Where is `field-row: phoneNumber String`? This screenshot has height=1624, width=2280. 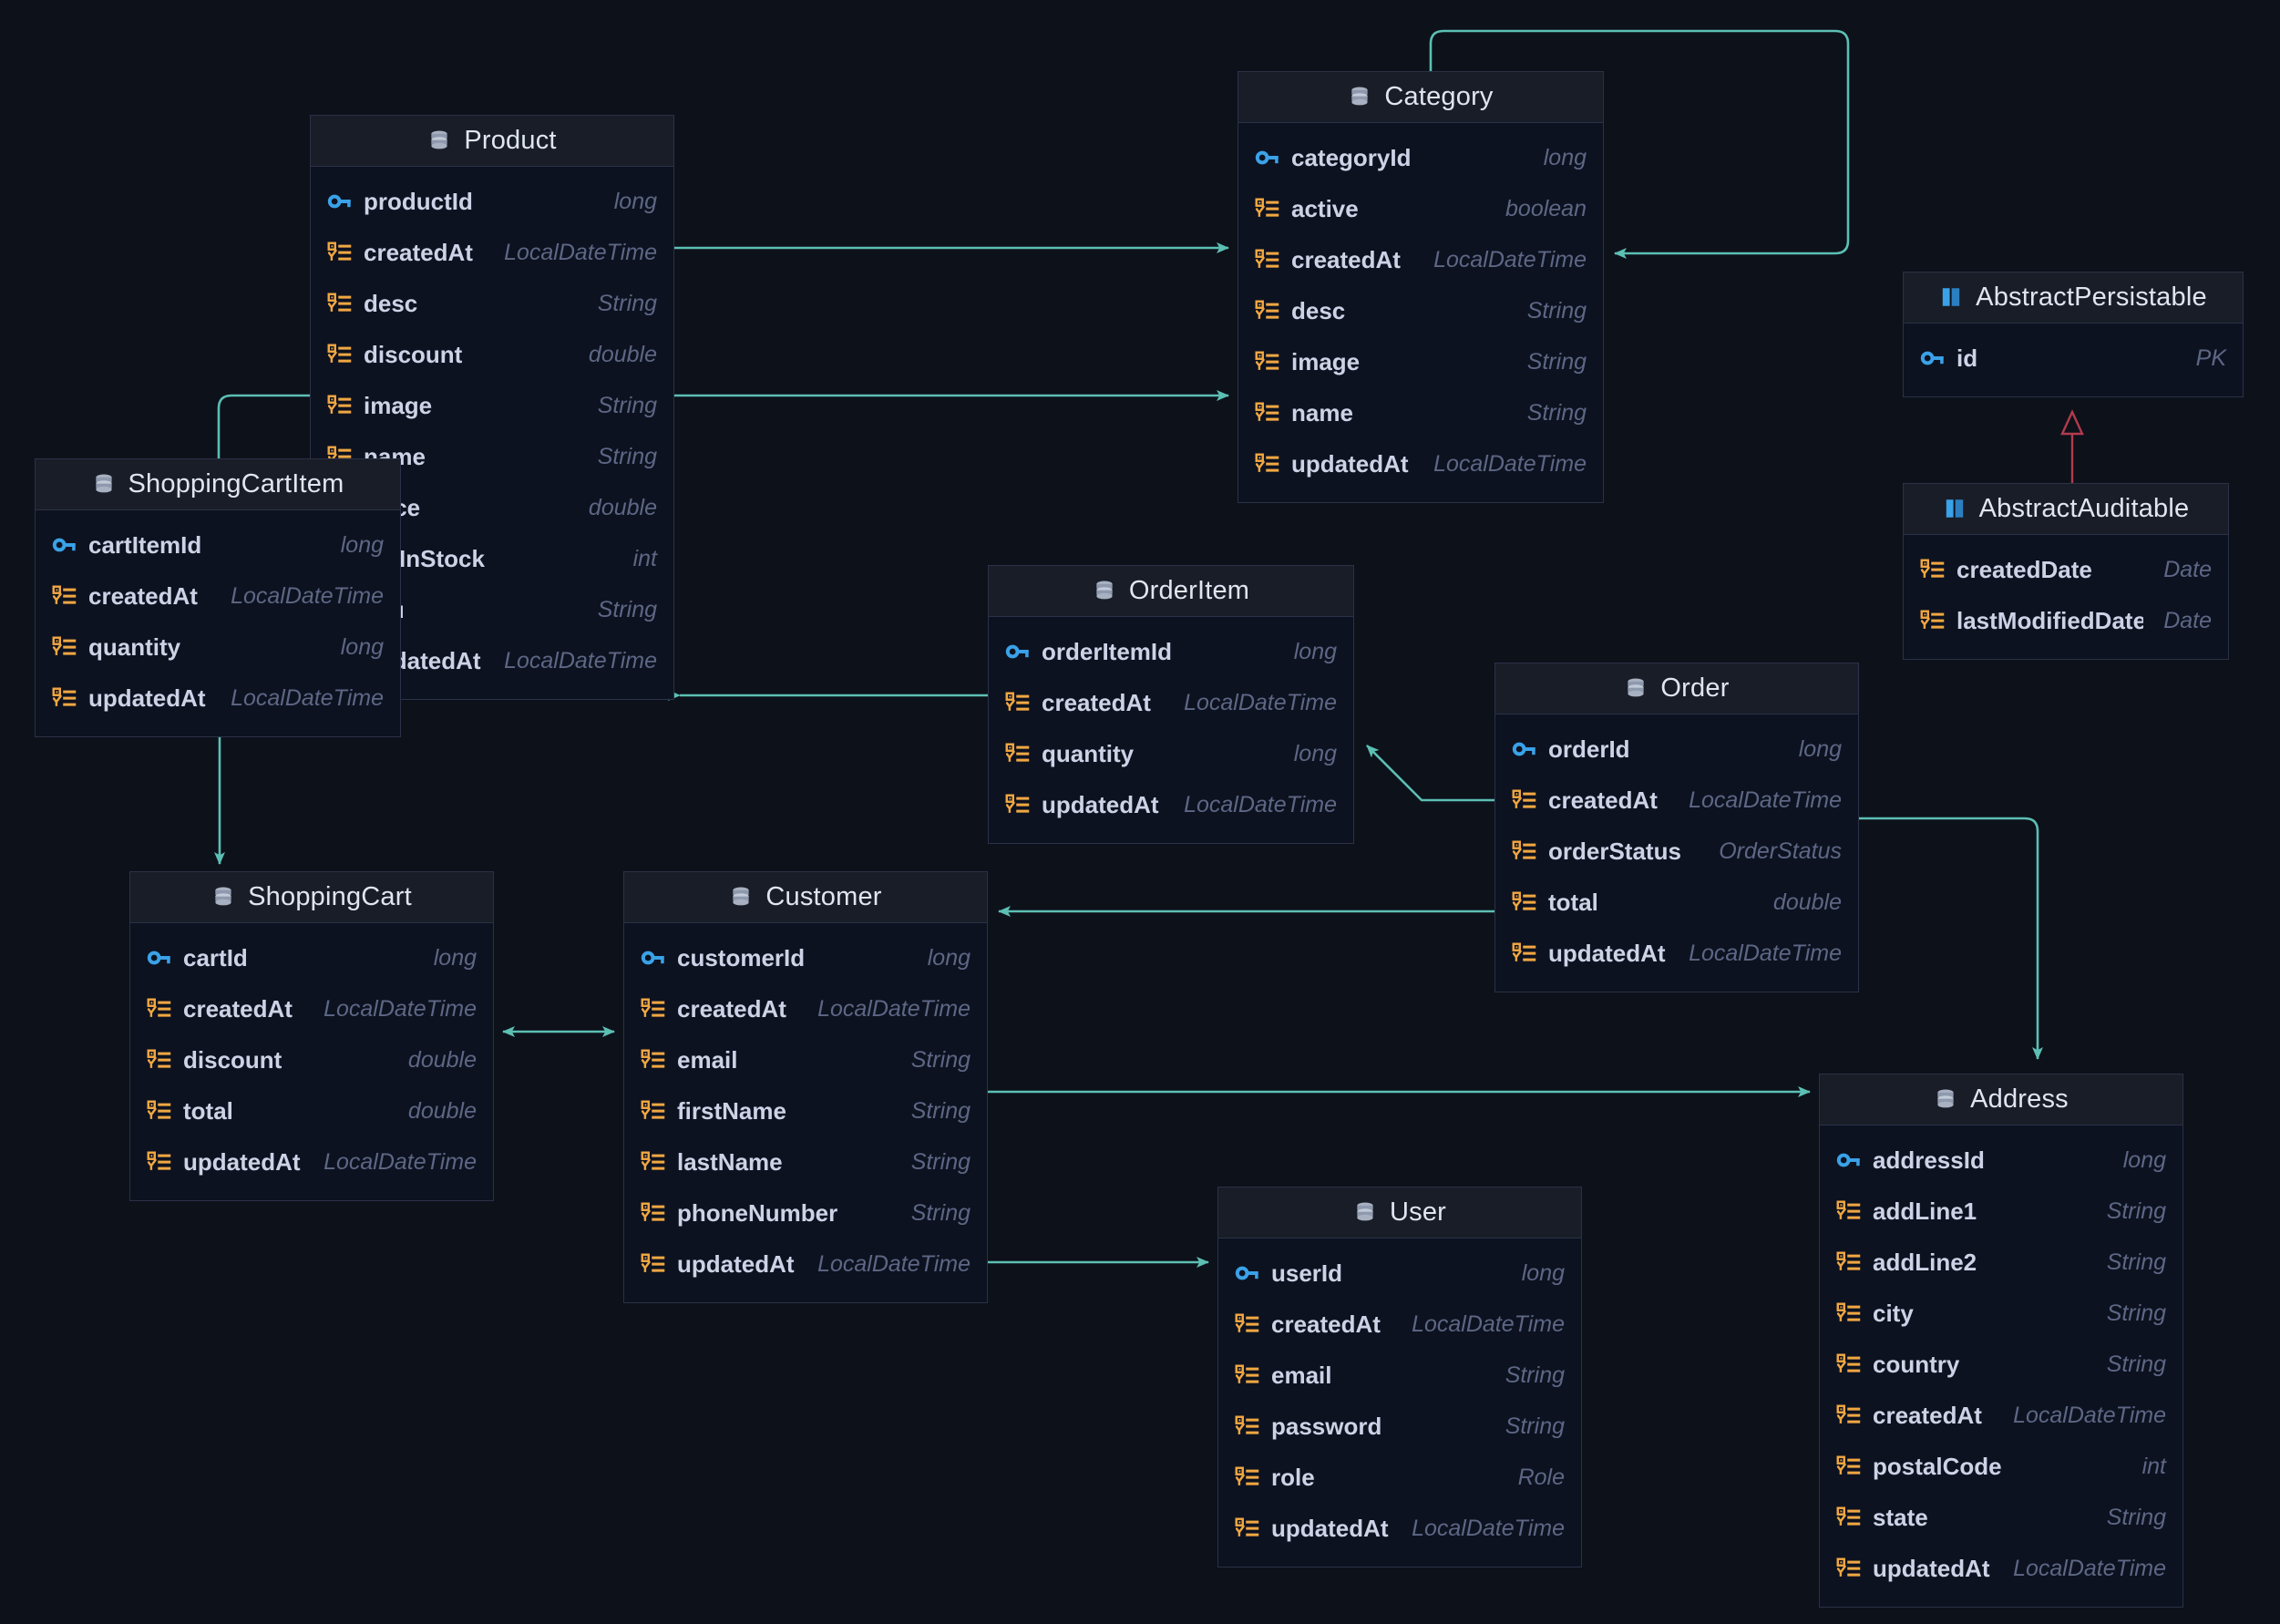 field-row: phoneNumber String is located at coordinates (805, 1213).